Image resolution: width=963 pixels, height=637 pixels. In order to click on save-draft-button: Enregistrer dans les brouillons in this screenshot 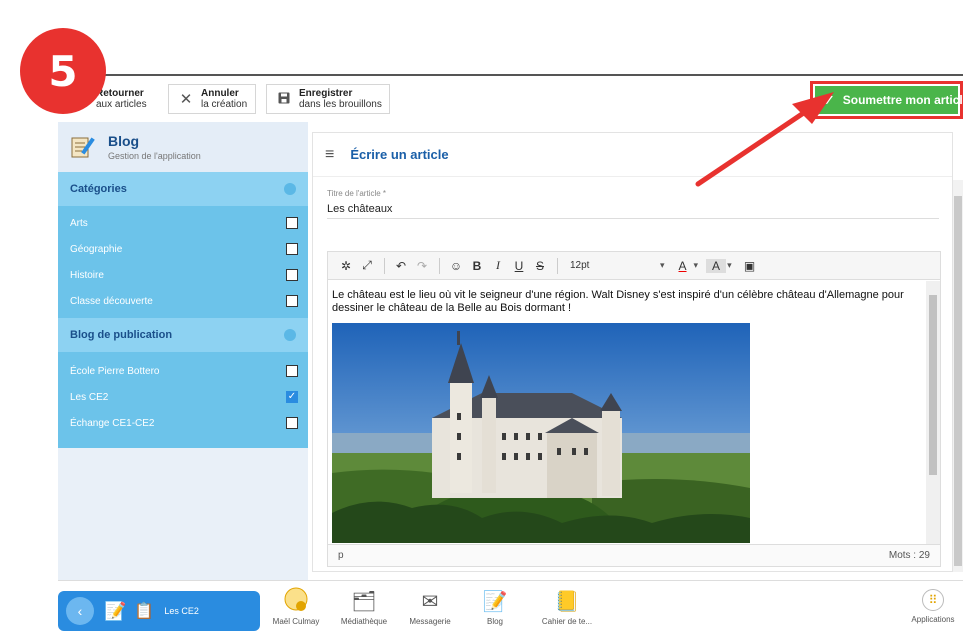, I will do `click(328, 99)`.